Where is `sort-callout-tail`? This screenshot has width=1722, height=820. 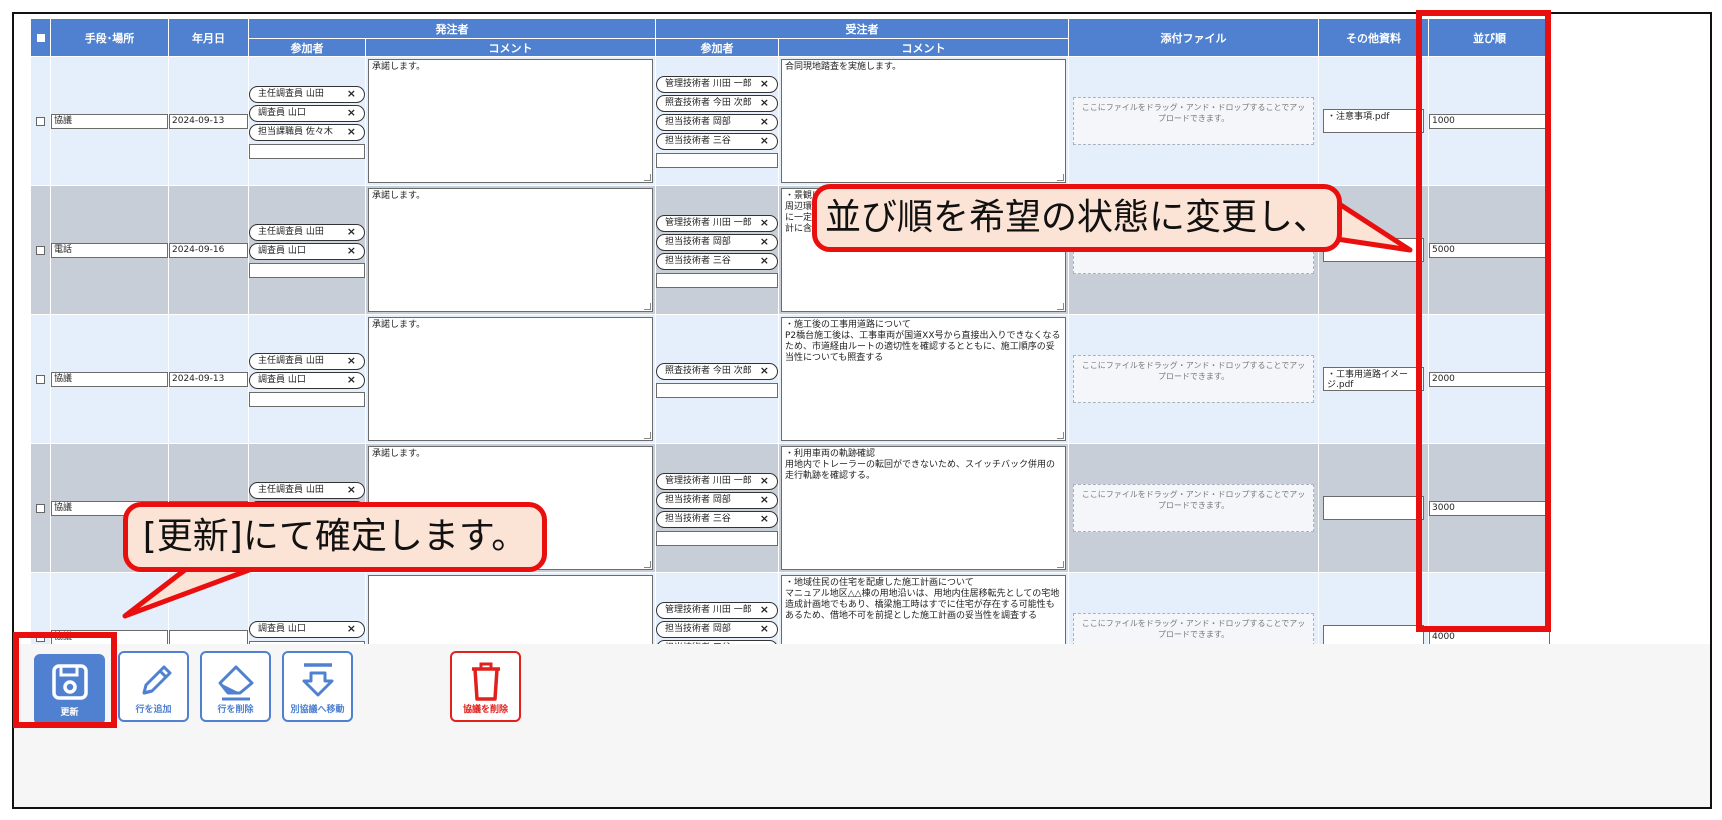 sort-callout-tail is located at coordinates (1370, 224).